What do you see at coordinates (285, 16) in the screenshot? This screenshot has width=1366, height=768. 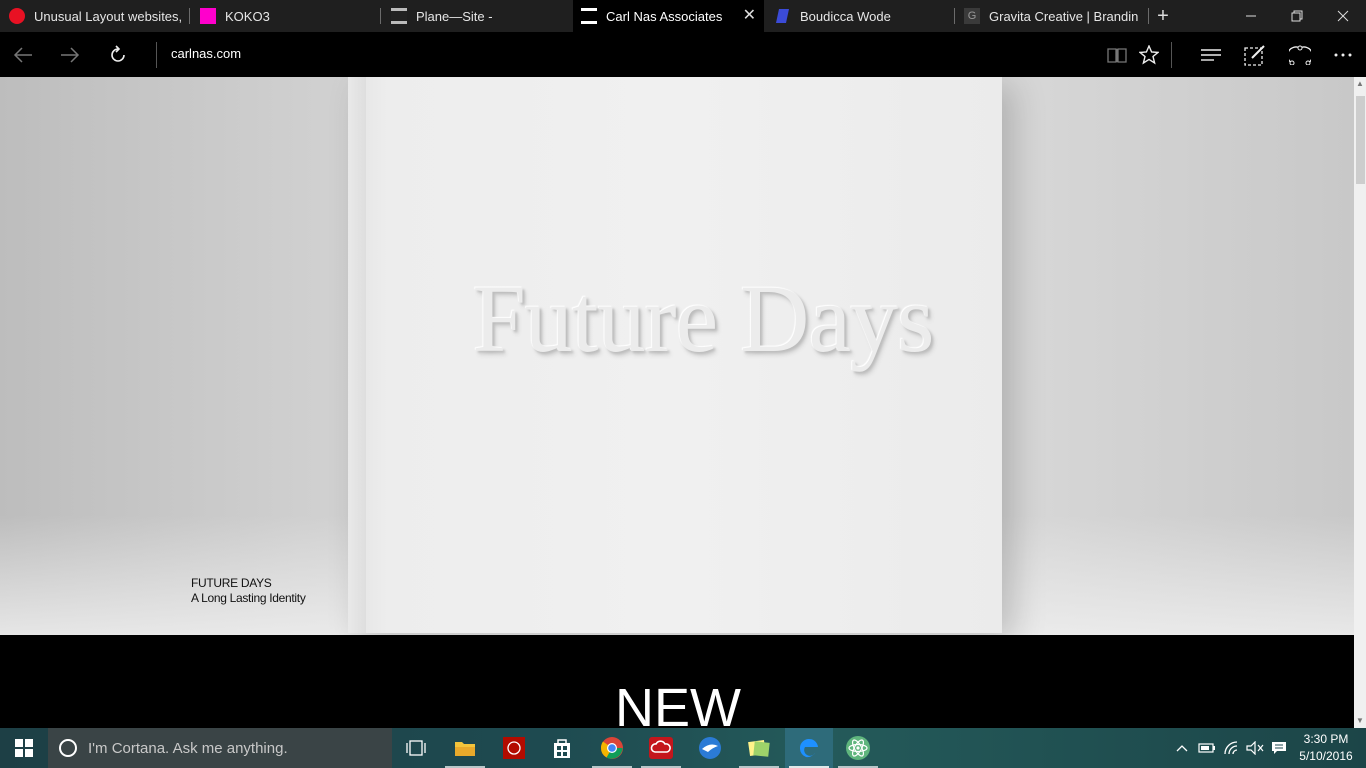 I see `tab-koko3: KOKO3` at bounding box center [285, 16].